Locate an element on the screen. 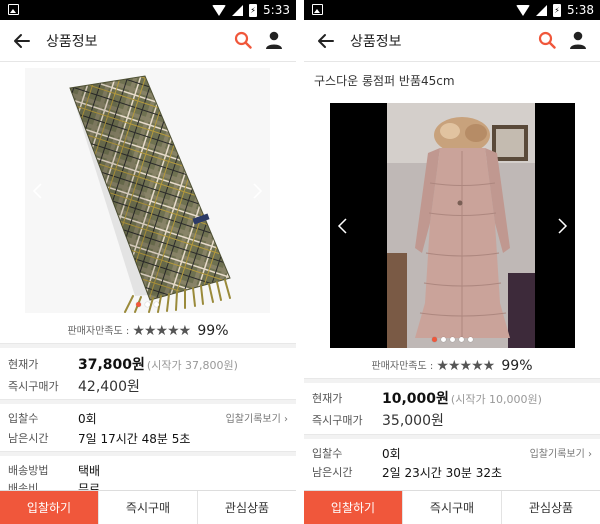  screen-gap is located at coordinates (300, 262).